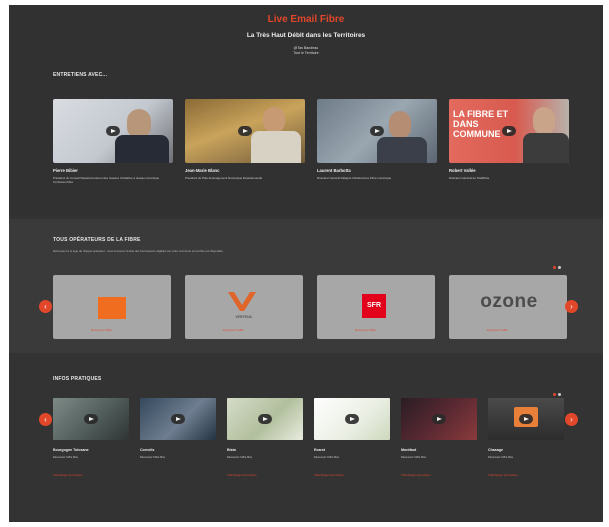 The image size is (609, 527). I want to click on speaker-jacket, so click(546, 148).